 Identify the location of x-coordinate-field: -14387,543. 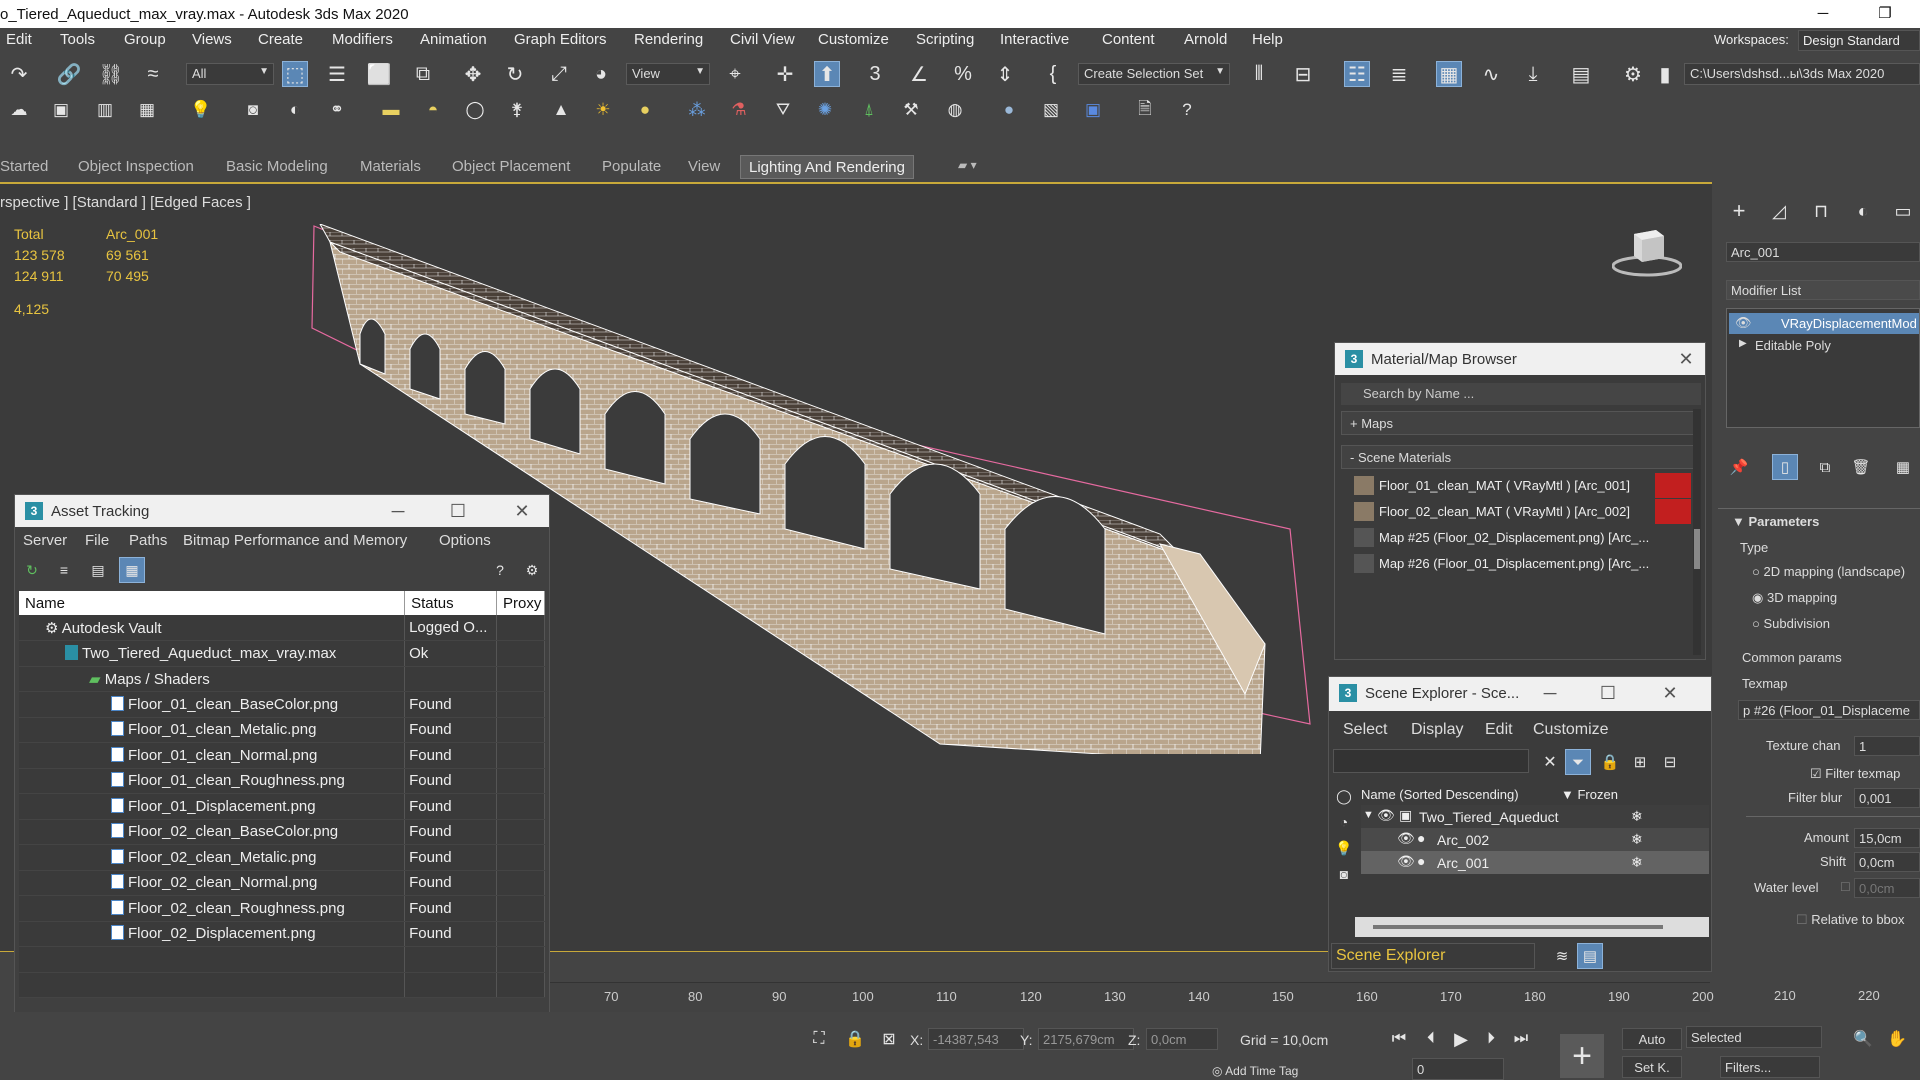
(976, 1039).